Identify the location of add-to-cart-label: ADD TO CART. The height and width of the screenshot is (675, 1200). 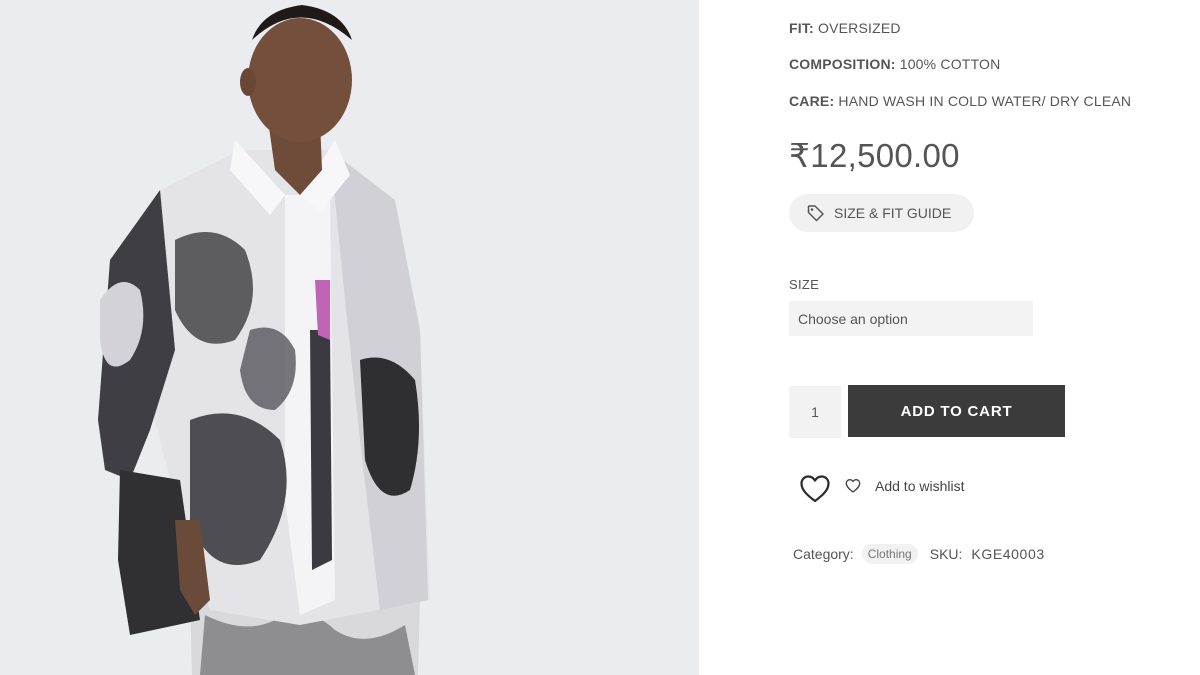
(956, 411).